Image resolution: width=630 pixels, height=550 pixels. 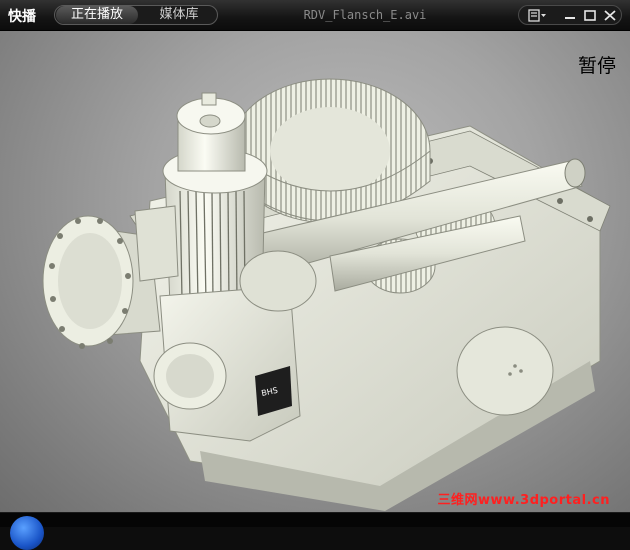 What do you see at coordinates (97, 15) in the screenshot?
I see `tab-now-playing: 正在播放` at bounding box center [97, 15].